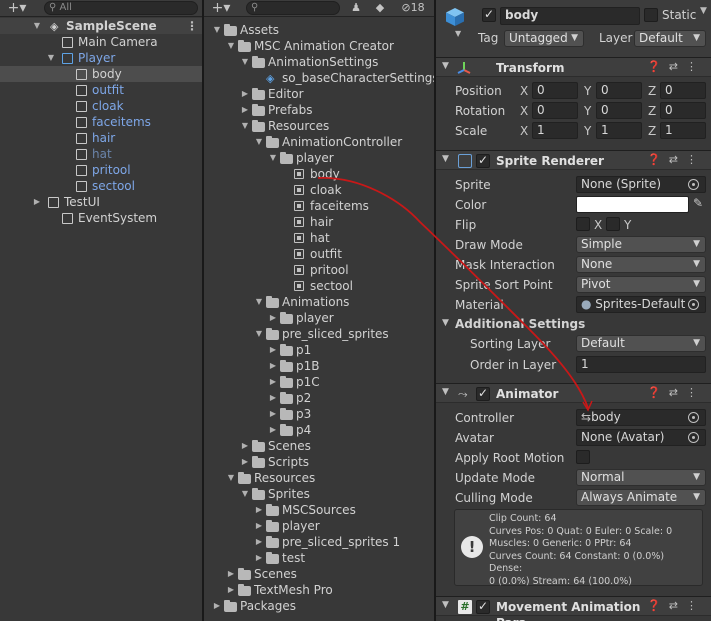 The height and width of the screenshot is (621, 711). Describe the element at coordinates (319, 222) in the screenshot. I see `project-item: hair` at that location.